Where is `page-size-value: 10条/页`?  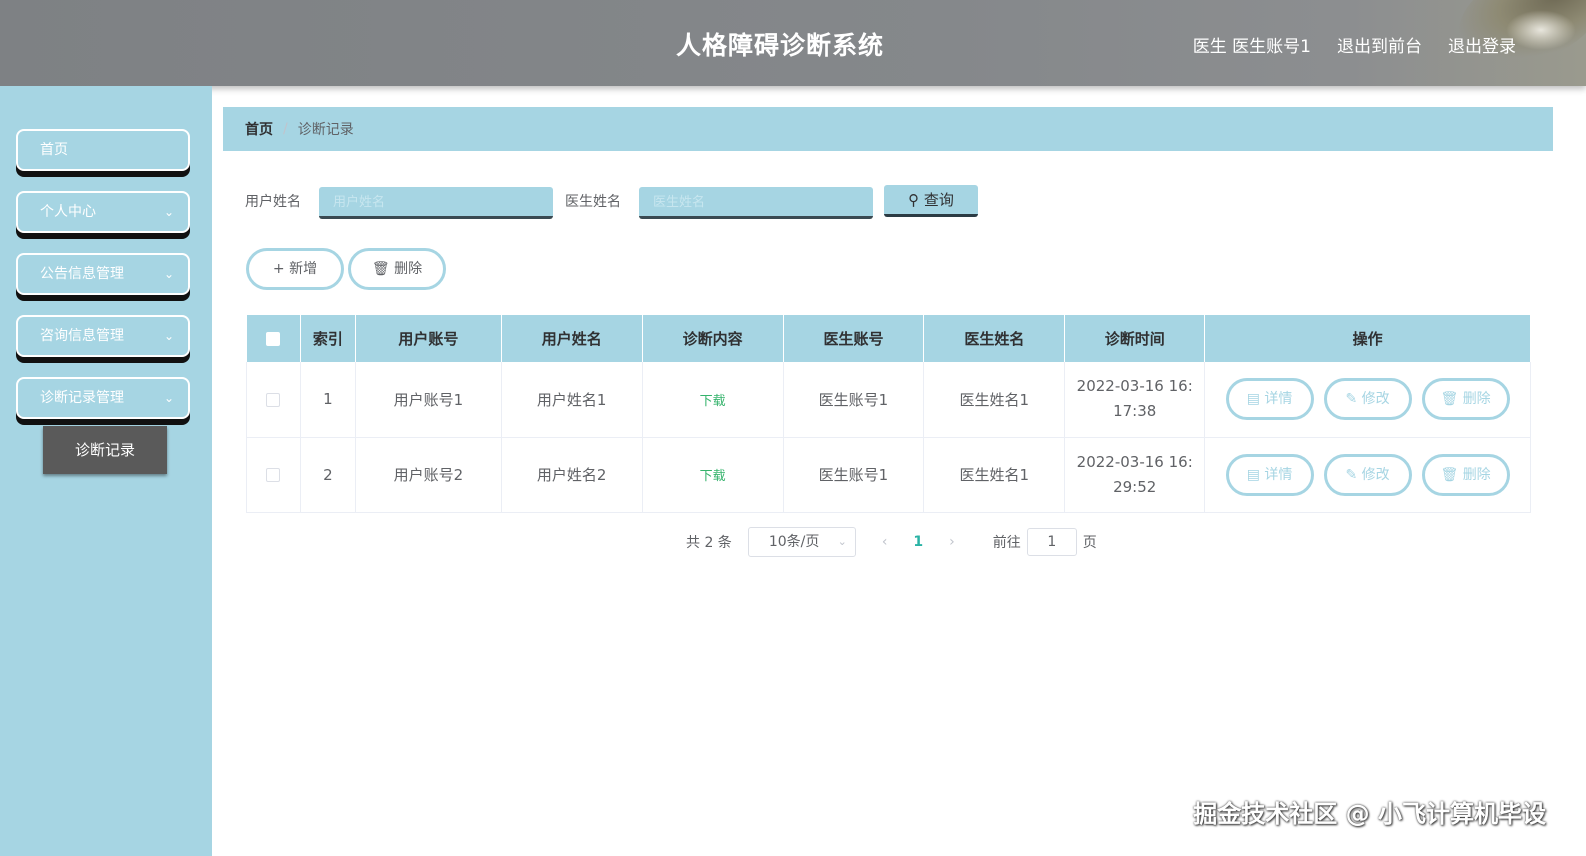 page-size-value: 10条/页 is located at coordinates (794, 542).